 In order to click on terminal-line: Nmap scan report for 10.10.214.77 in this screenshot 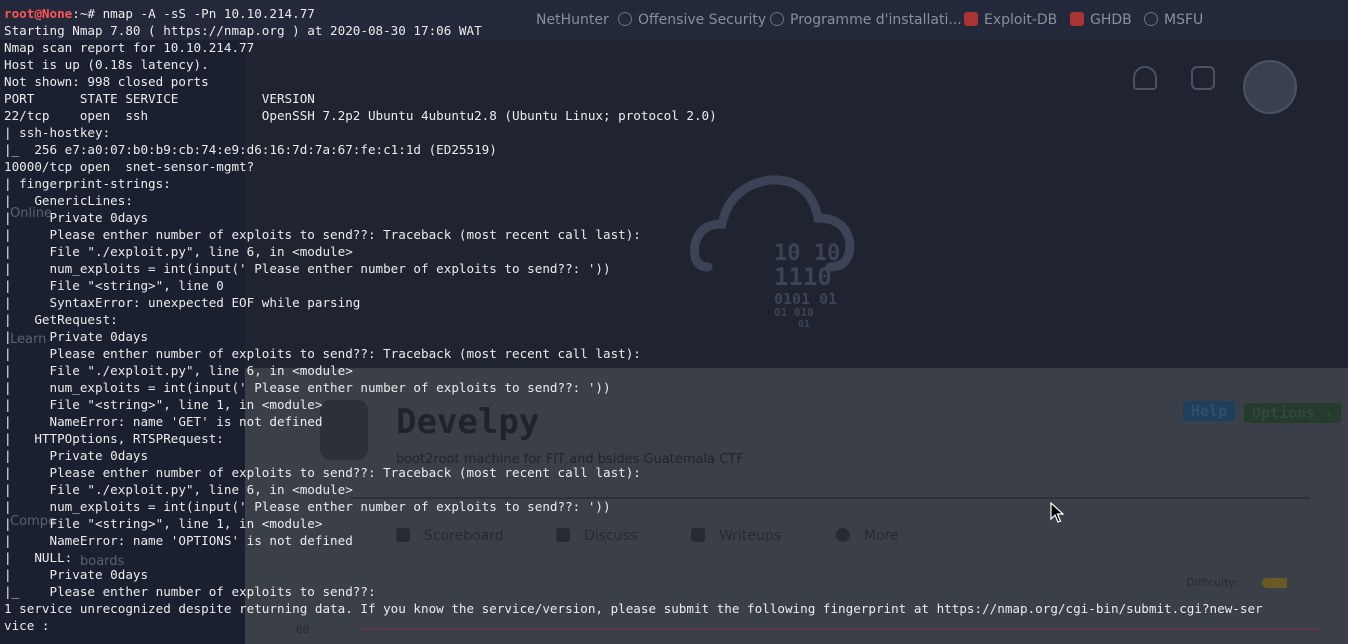, I will do `click(129, 47)`.